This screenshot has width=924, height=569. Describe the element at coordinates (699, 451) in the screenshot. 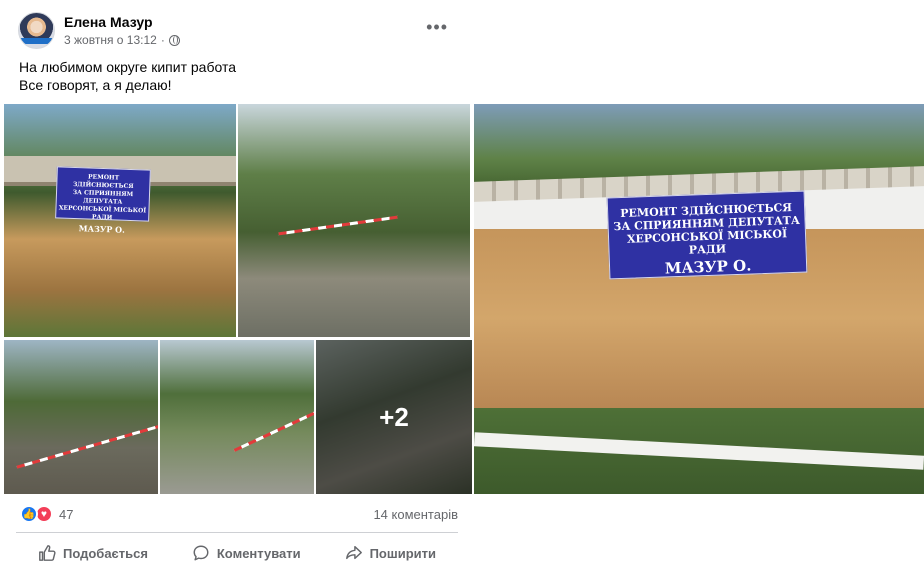

I see `barrier-tape` at that location.